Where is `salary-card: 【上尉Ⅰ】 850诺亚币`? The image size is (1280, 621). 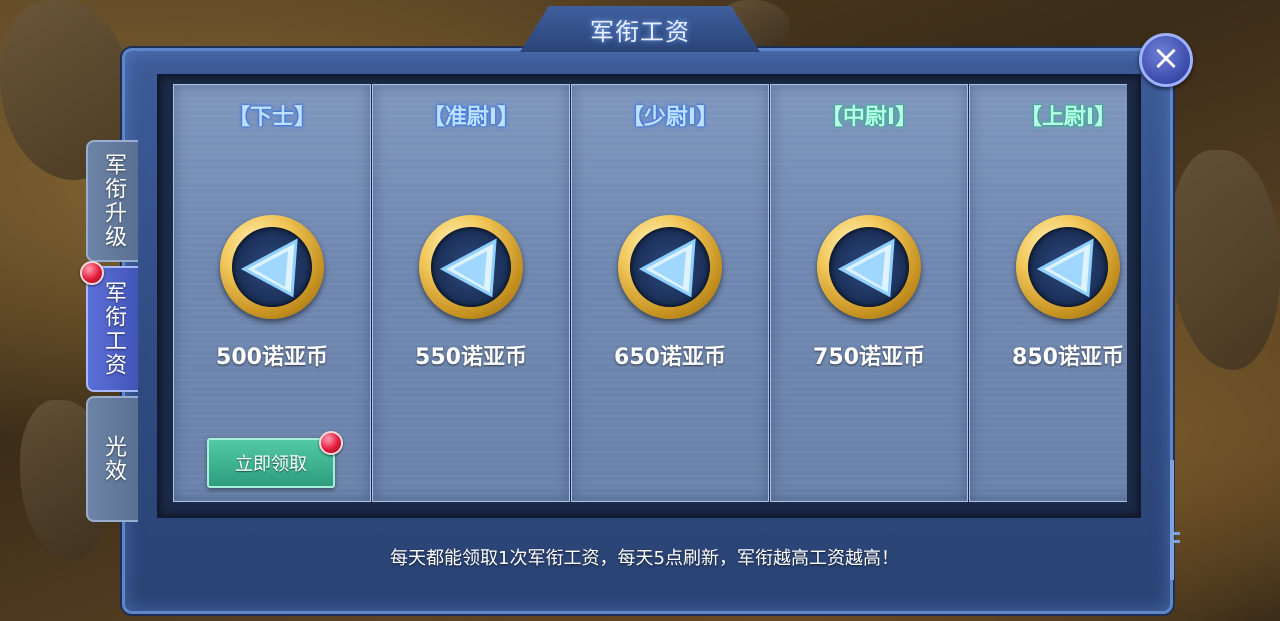 salary-card: 【上尉Ⅰ】 850诺亚币 is located at coordinates (1048, 293).